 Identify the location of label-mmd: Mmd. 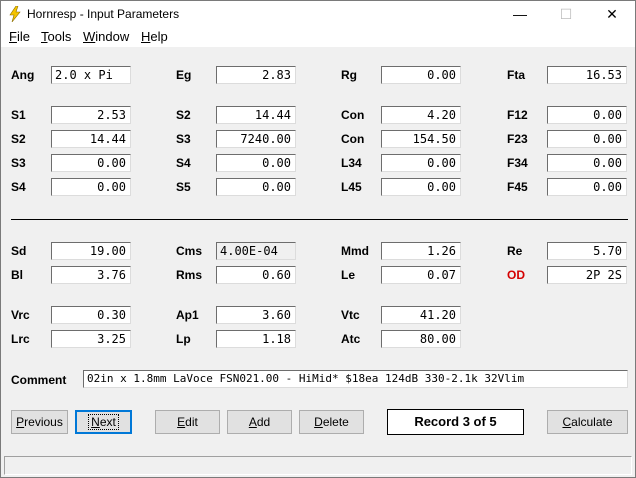
(355, 251).